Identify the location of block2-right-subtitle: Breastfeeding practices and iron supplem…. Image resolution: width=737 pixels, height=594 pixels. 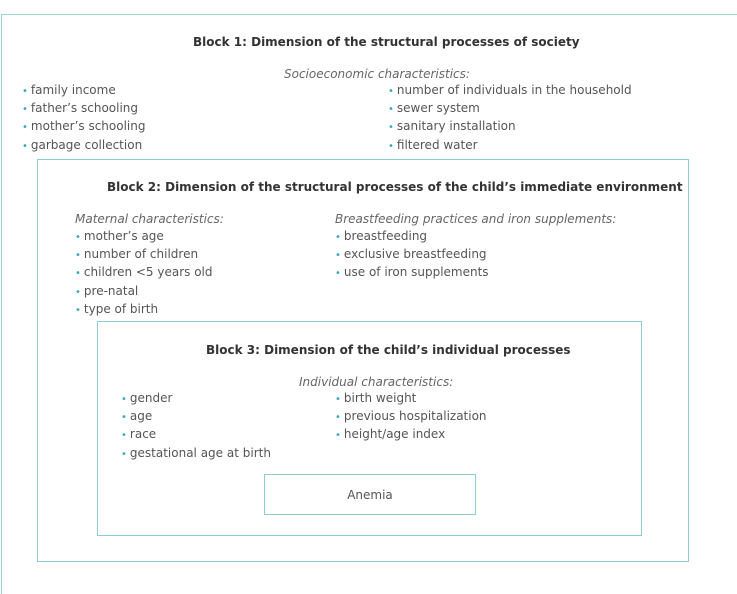
(476, 219).